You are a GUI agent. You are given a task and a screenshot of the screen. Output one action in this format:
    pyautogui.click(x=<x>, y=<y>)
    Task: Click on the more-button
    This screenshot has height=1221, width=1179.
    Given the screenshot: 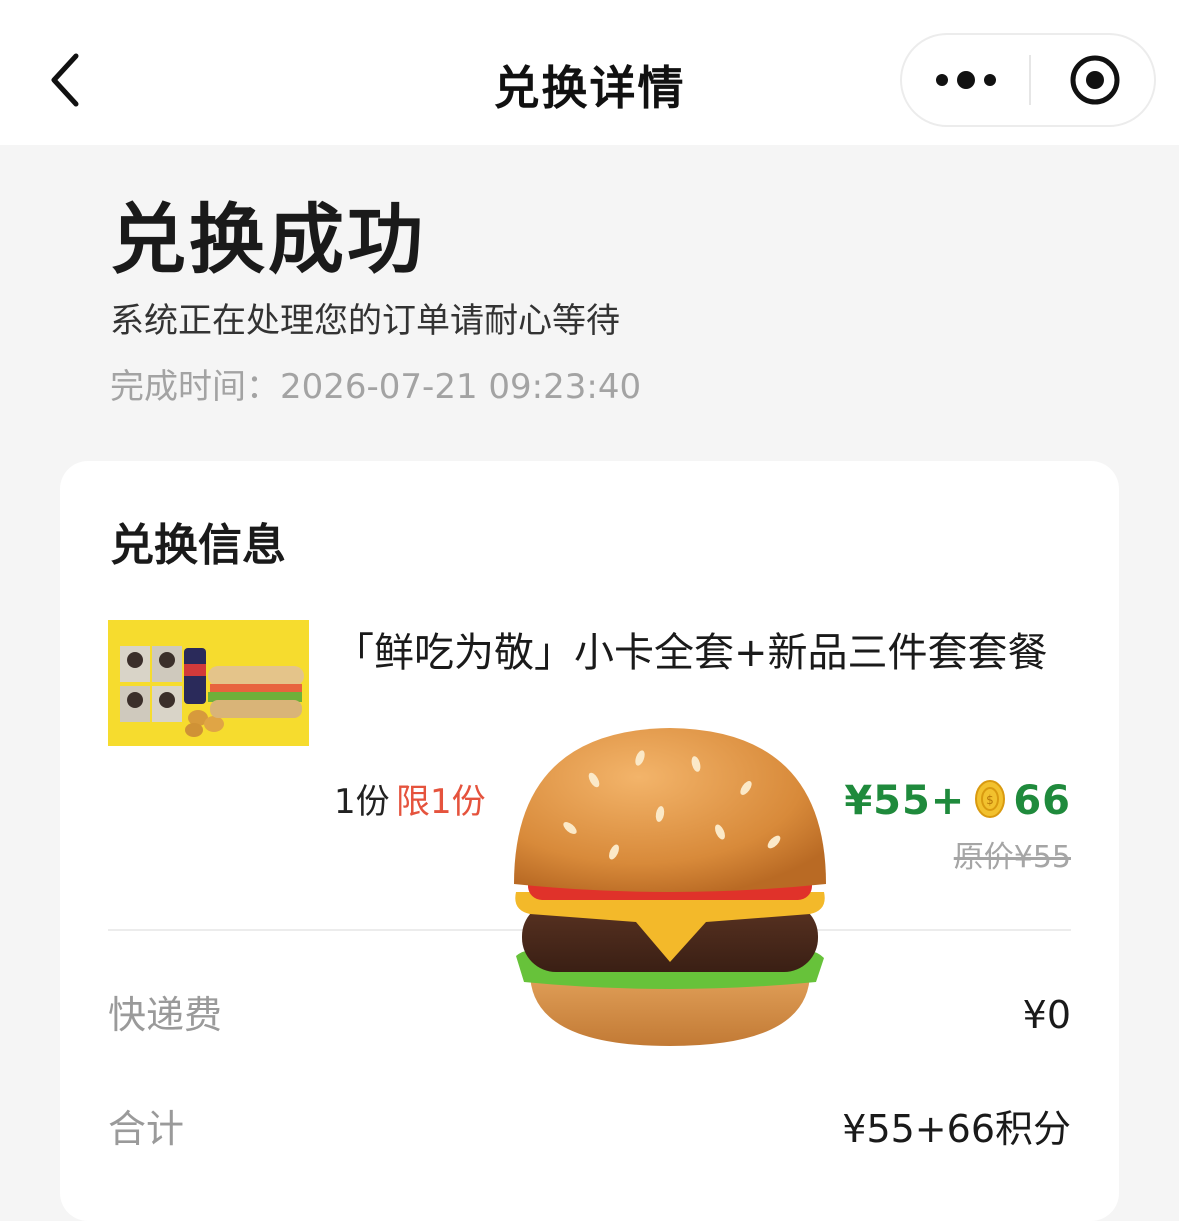 What is the action you would take?
    pyautogui.click(x=965, y=80)
    